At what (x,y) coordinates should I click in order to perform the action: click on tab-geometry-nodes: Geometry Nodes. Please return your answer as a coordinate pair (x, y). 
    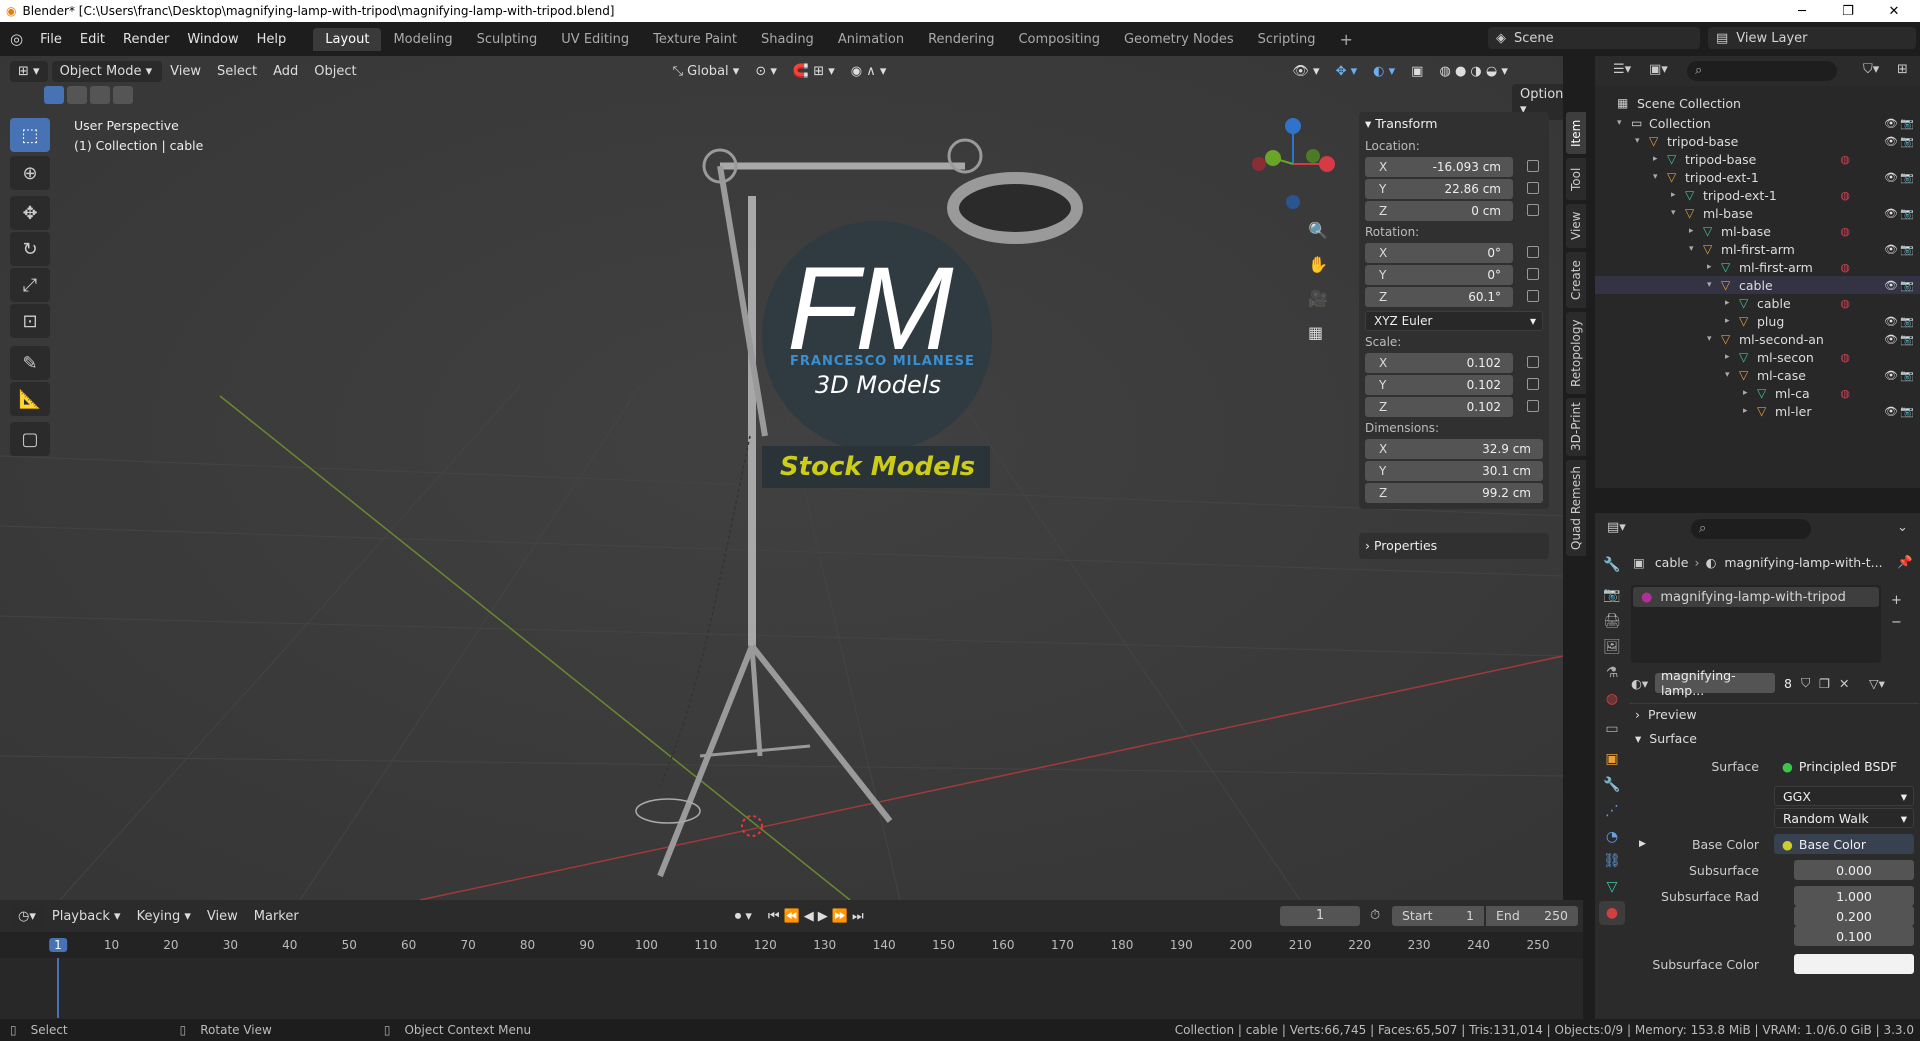
    Looking at the image, I should click on (1179, 39).